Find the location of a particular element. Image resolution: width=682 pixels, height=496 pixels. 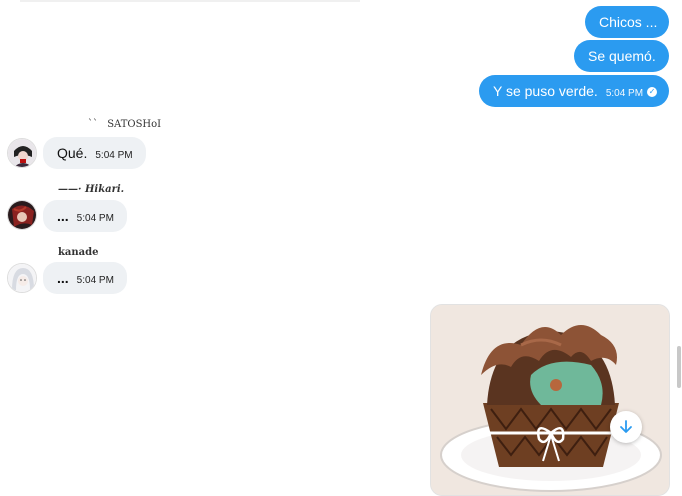

image-message is located at coordinates (550, 400).